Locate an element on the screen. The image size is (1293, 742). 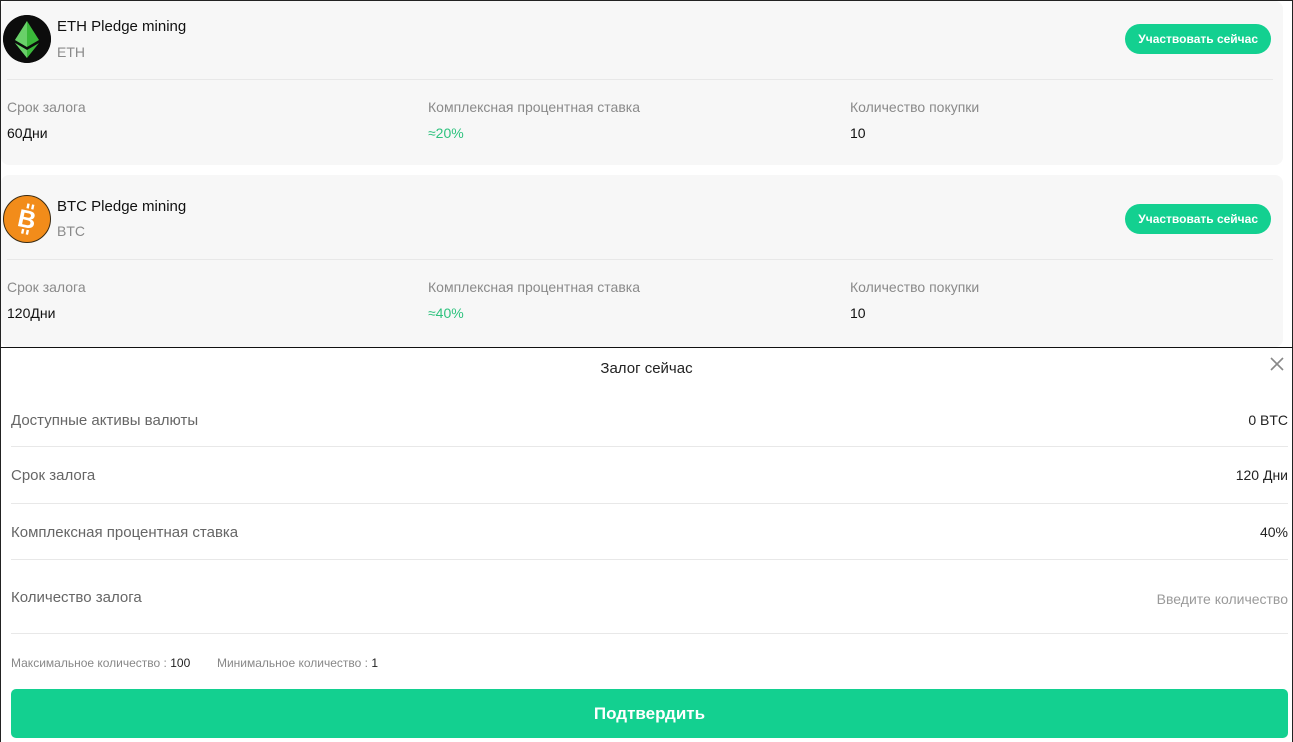
available-assets-value: 0 BTC is located at coordinates (1268, 420).